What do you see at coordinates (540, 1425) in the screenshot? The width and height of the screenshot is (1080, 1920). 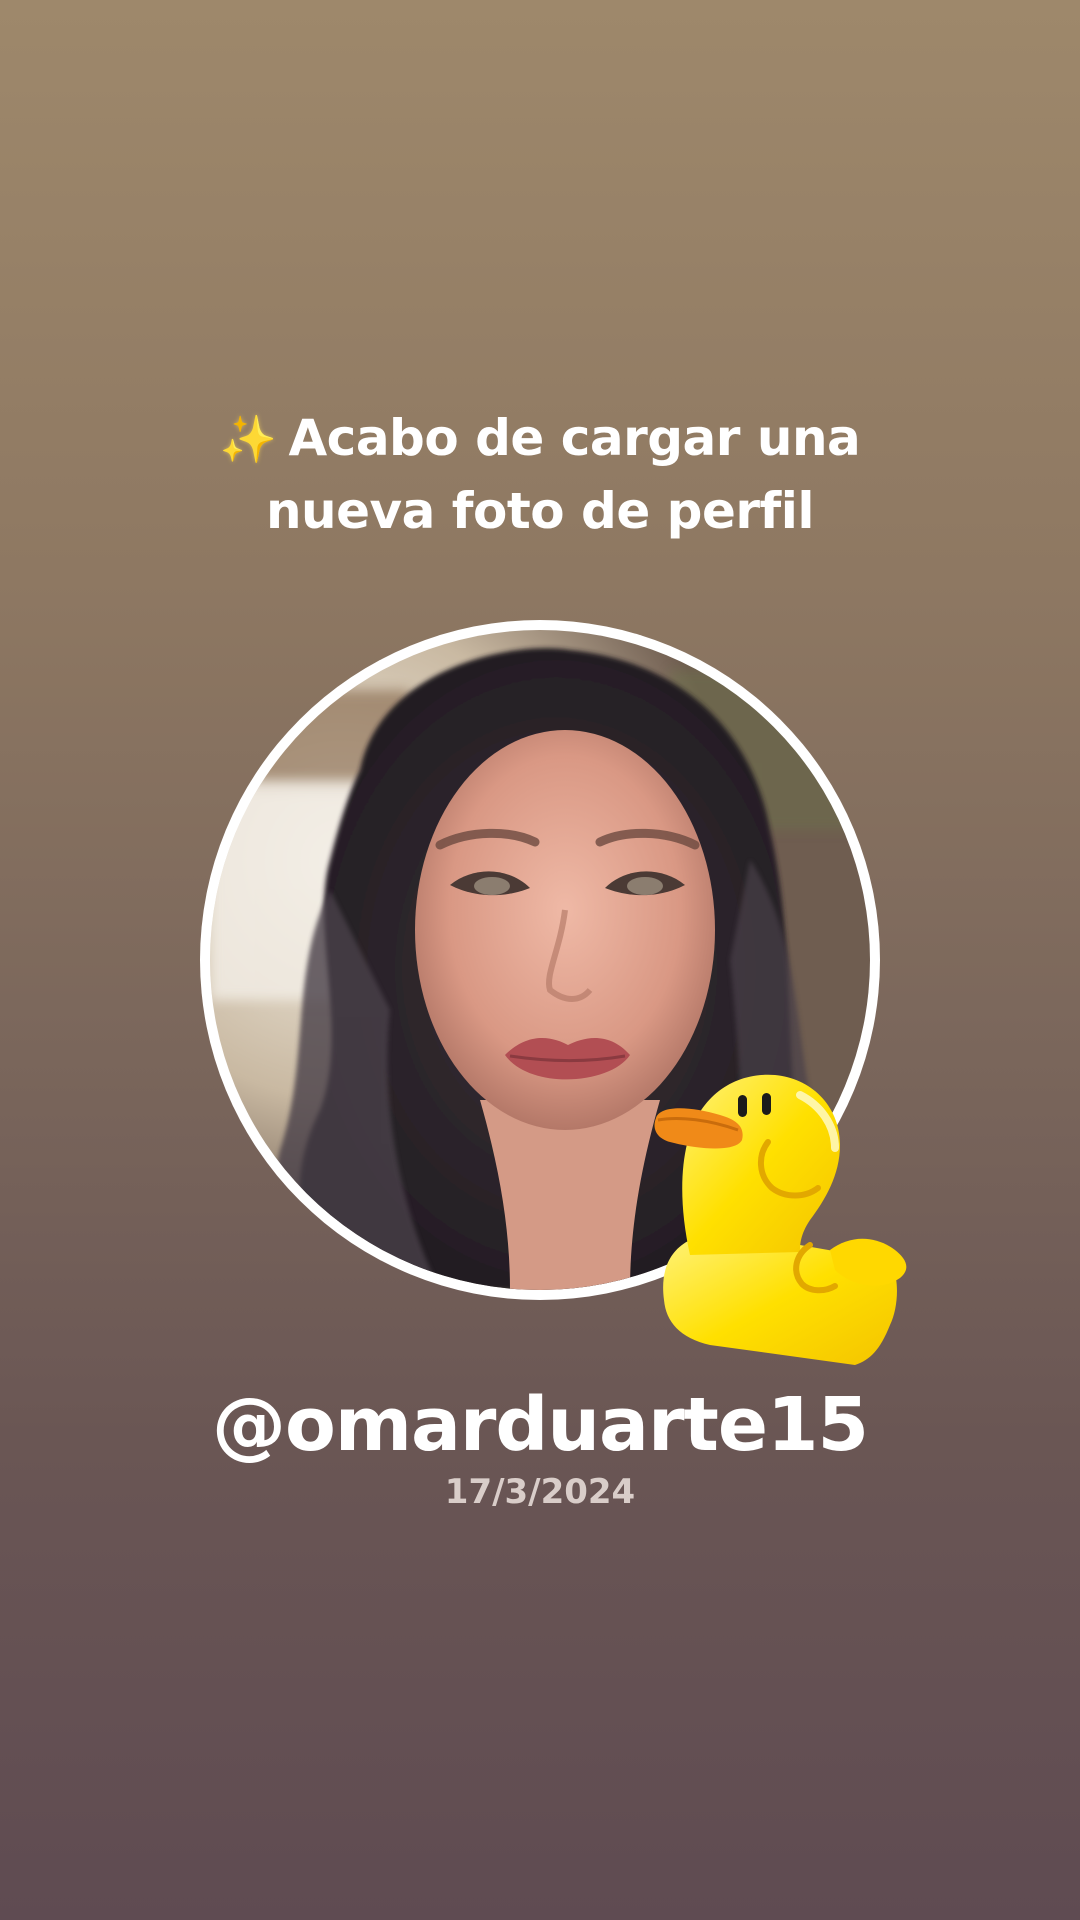 I see `username: @omarduarte15` at bounding box center [540, 1425].